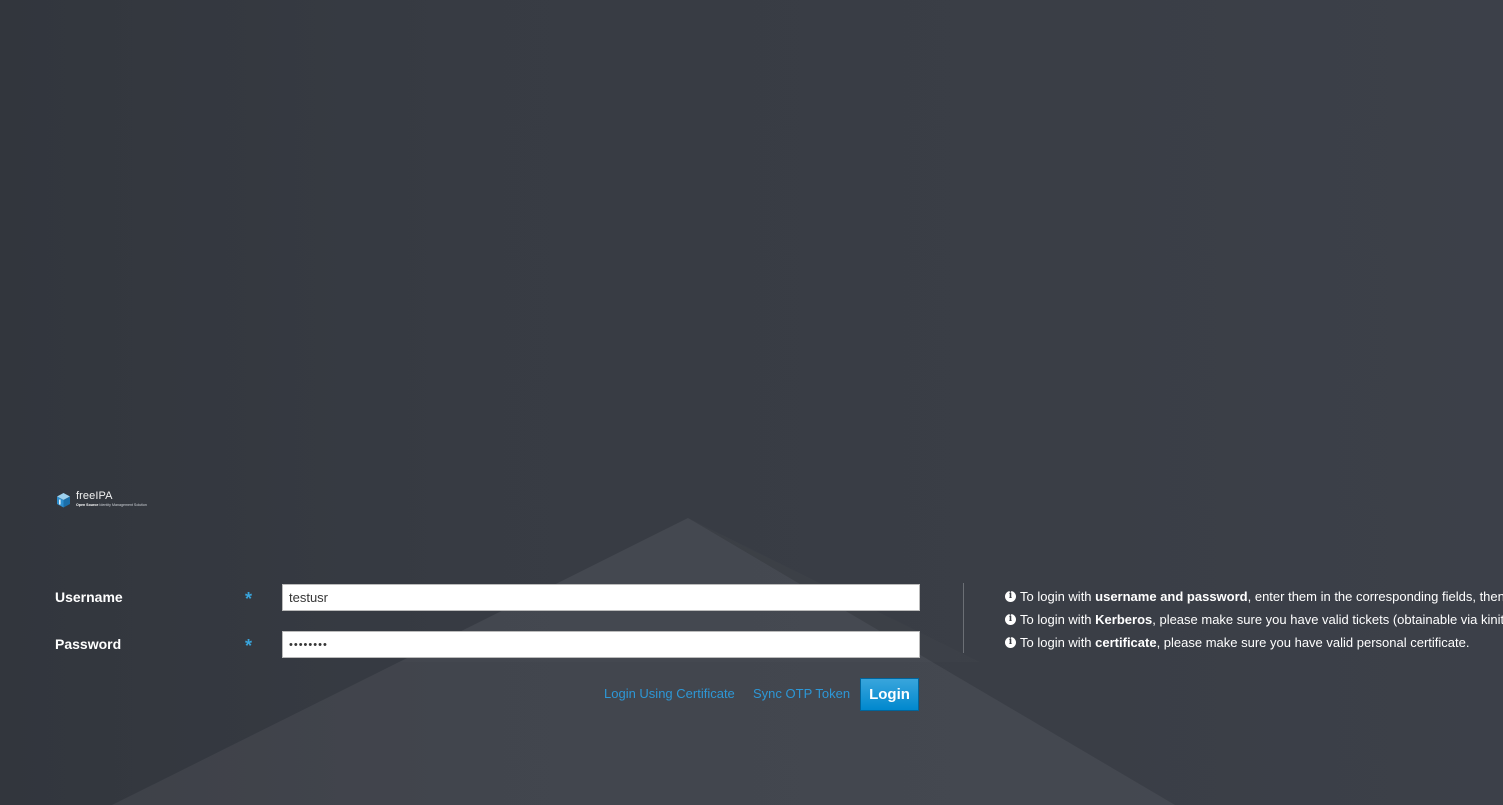  I want to click on password-input, so click(601, 644).